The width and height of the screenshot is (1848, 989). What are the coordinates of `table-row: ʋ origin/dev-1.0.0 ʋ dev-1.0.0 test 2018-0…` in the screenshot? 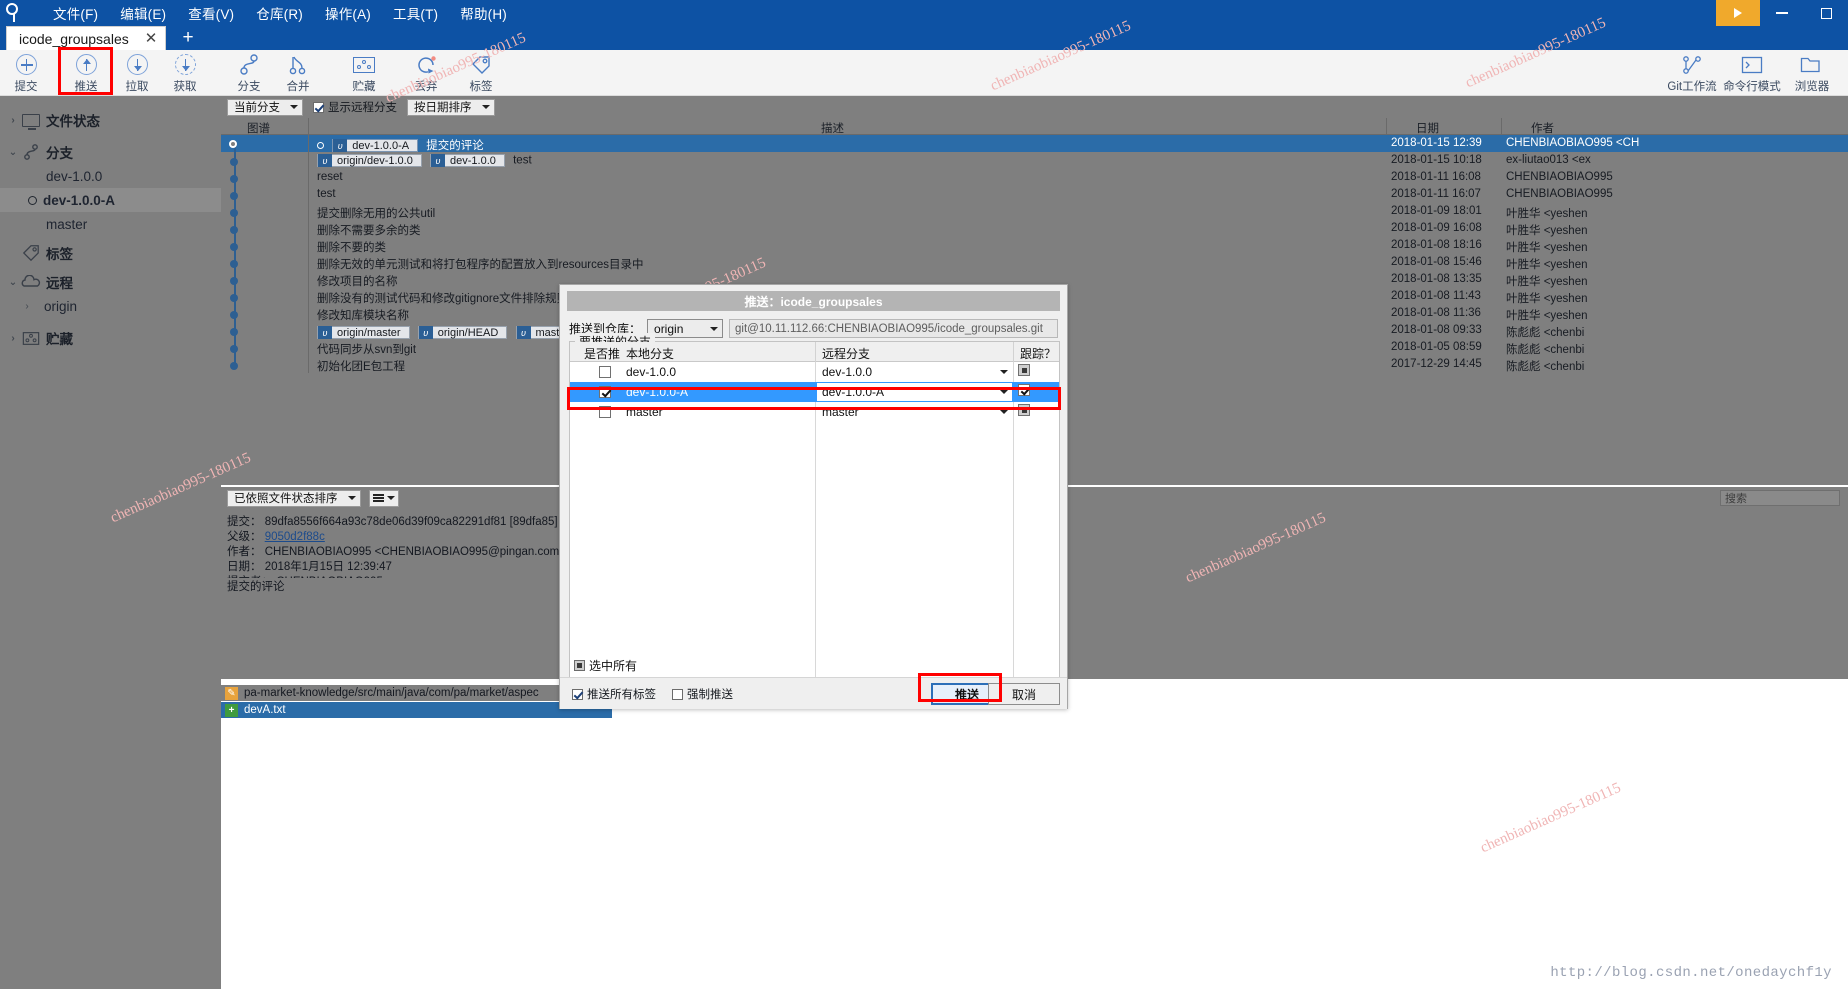 It's located at (1034, 160).